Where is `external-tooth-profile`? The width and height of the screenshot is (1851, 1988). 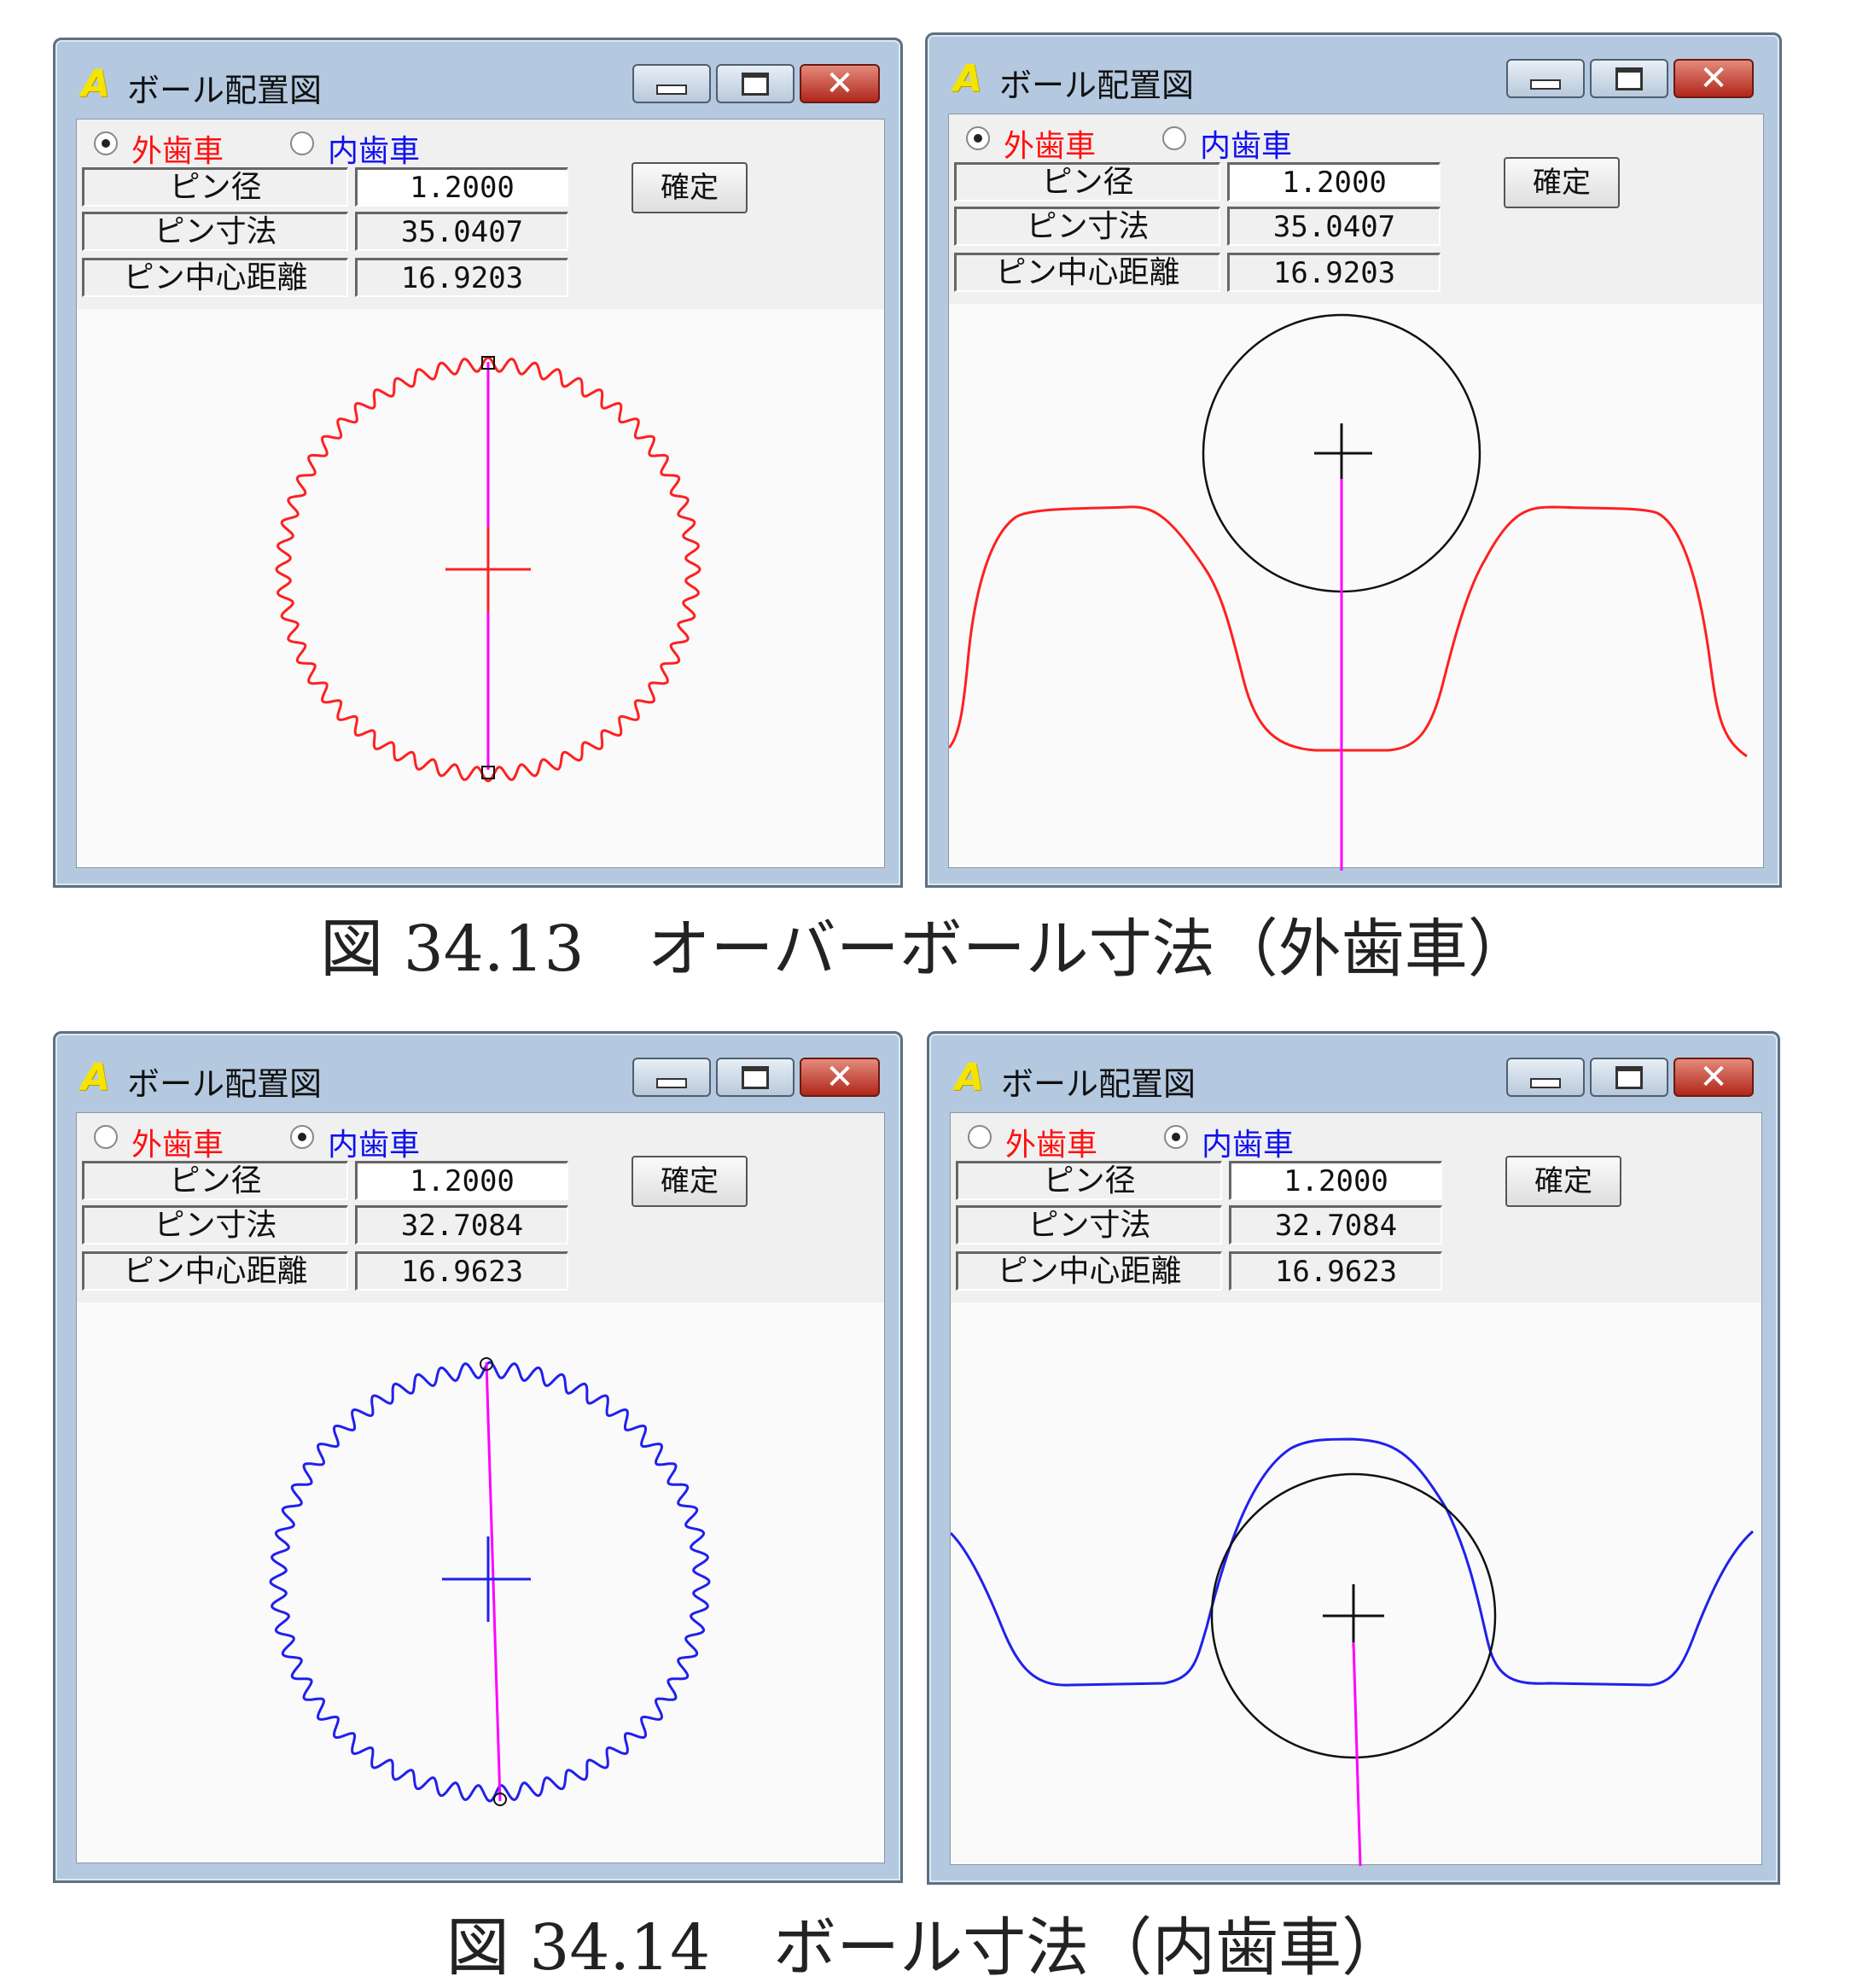 external-tooth-profile is located at coordinates (1348, 631).